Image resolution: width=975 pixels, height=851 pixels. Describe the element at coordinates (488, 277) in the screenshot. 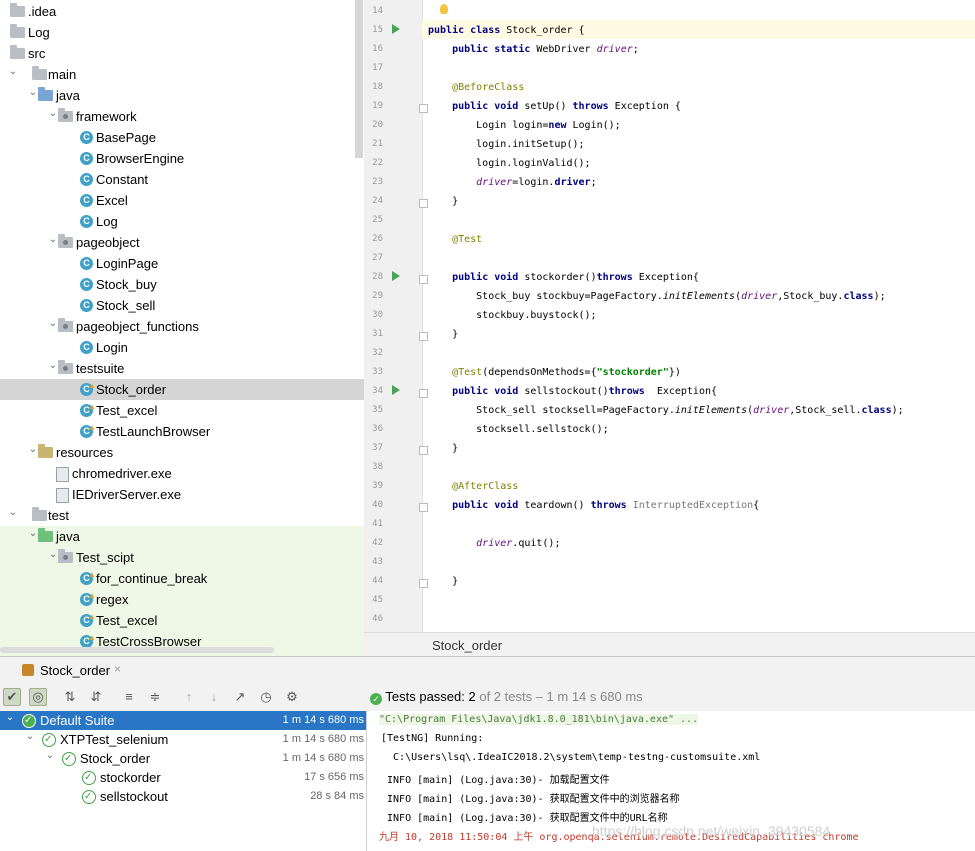

I see `code-token: public void` at that location.